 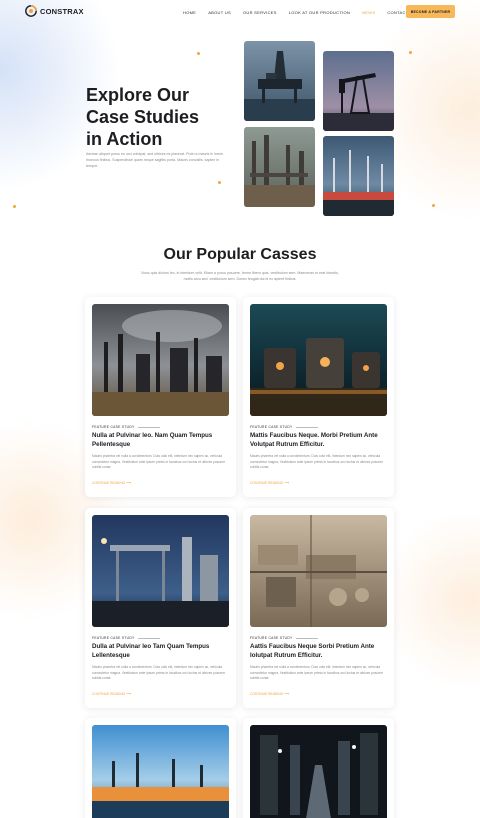 I want to click on section-title: Our Popular Casses, so click(x=240, y=254).